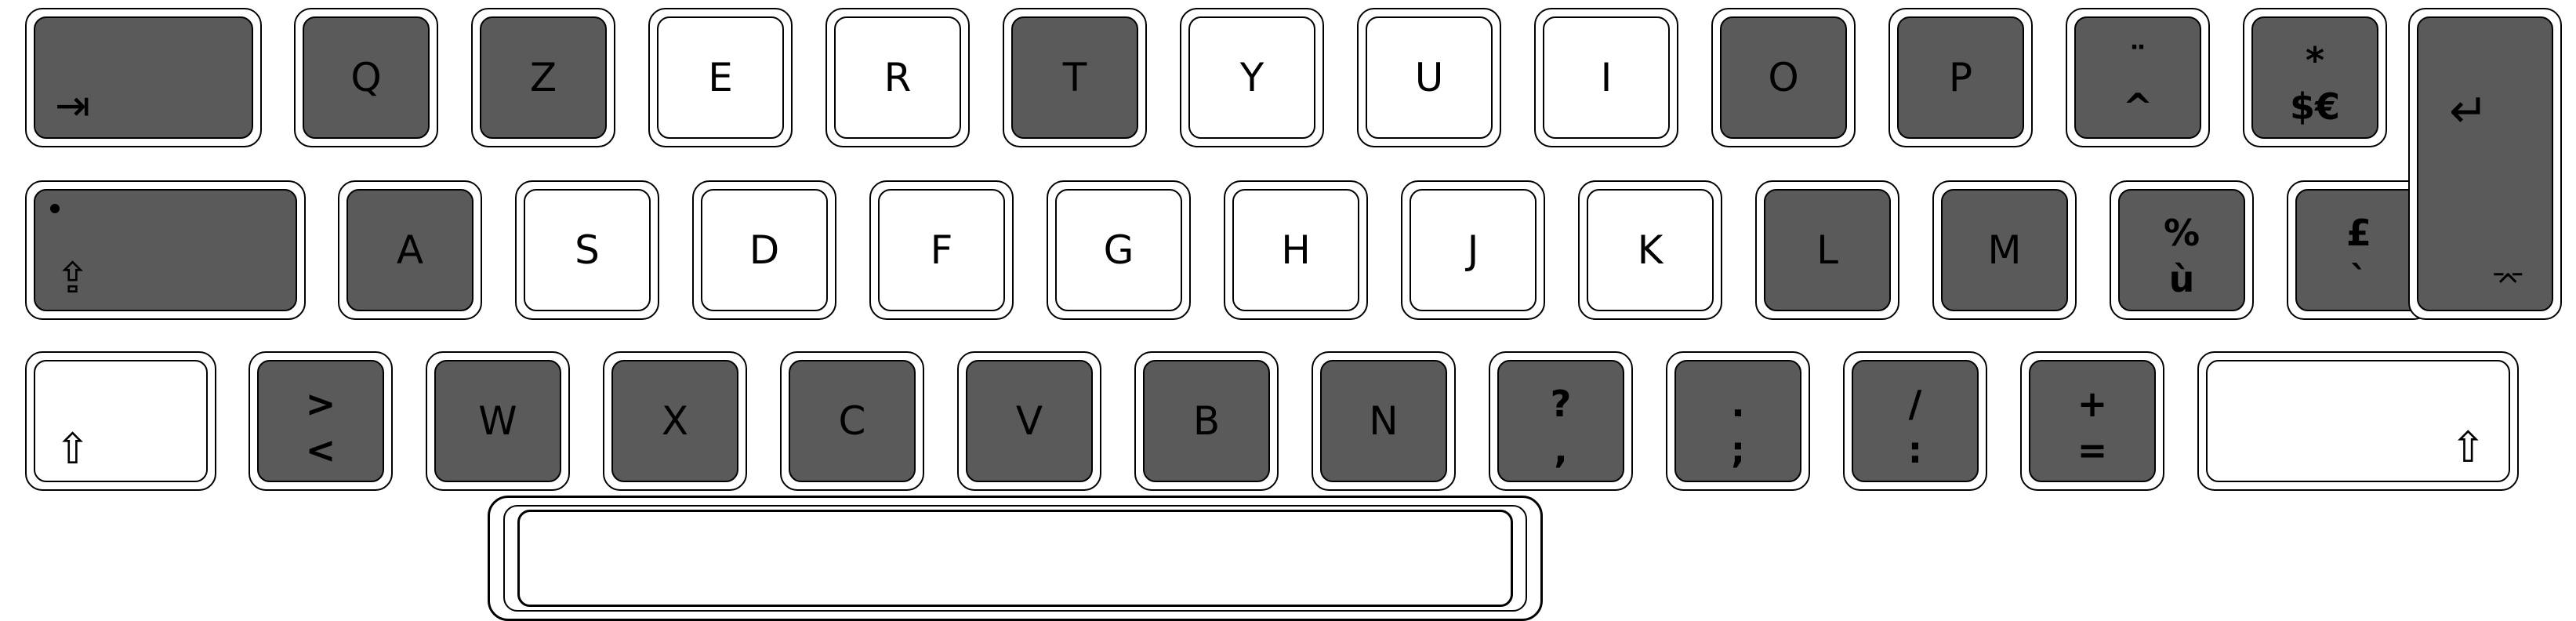  I want to click on key-base-label: ,, so click(1561, 450).